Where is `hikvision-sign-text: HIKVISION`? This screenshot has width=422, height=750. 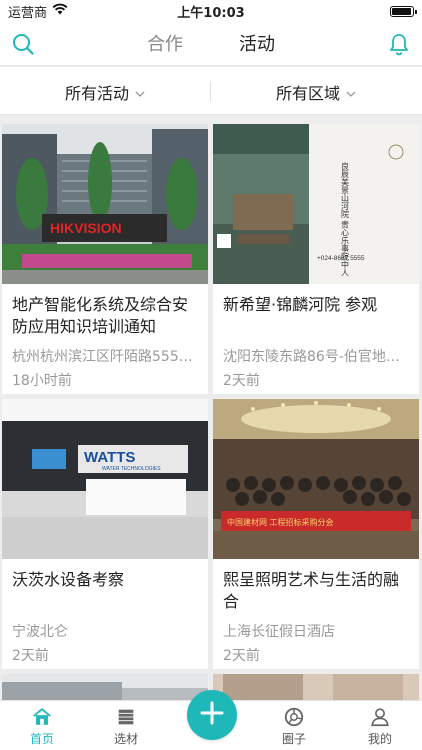
hikvision-sign-text: HIKVISION is located at coordinates (86, 228).